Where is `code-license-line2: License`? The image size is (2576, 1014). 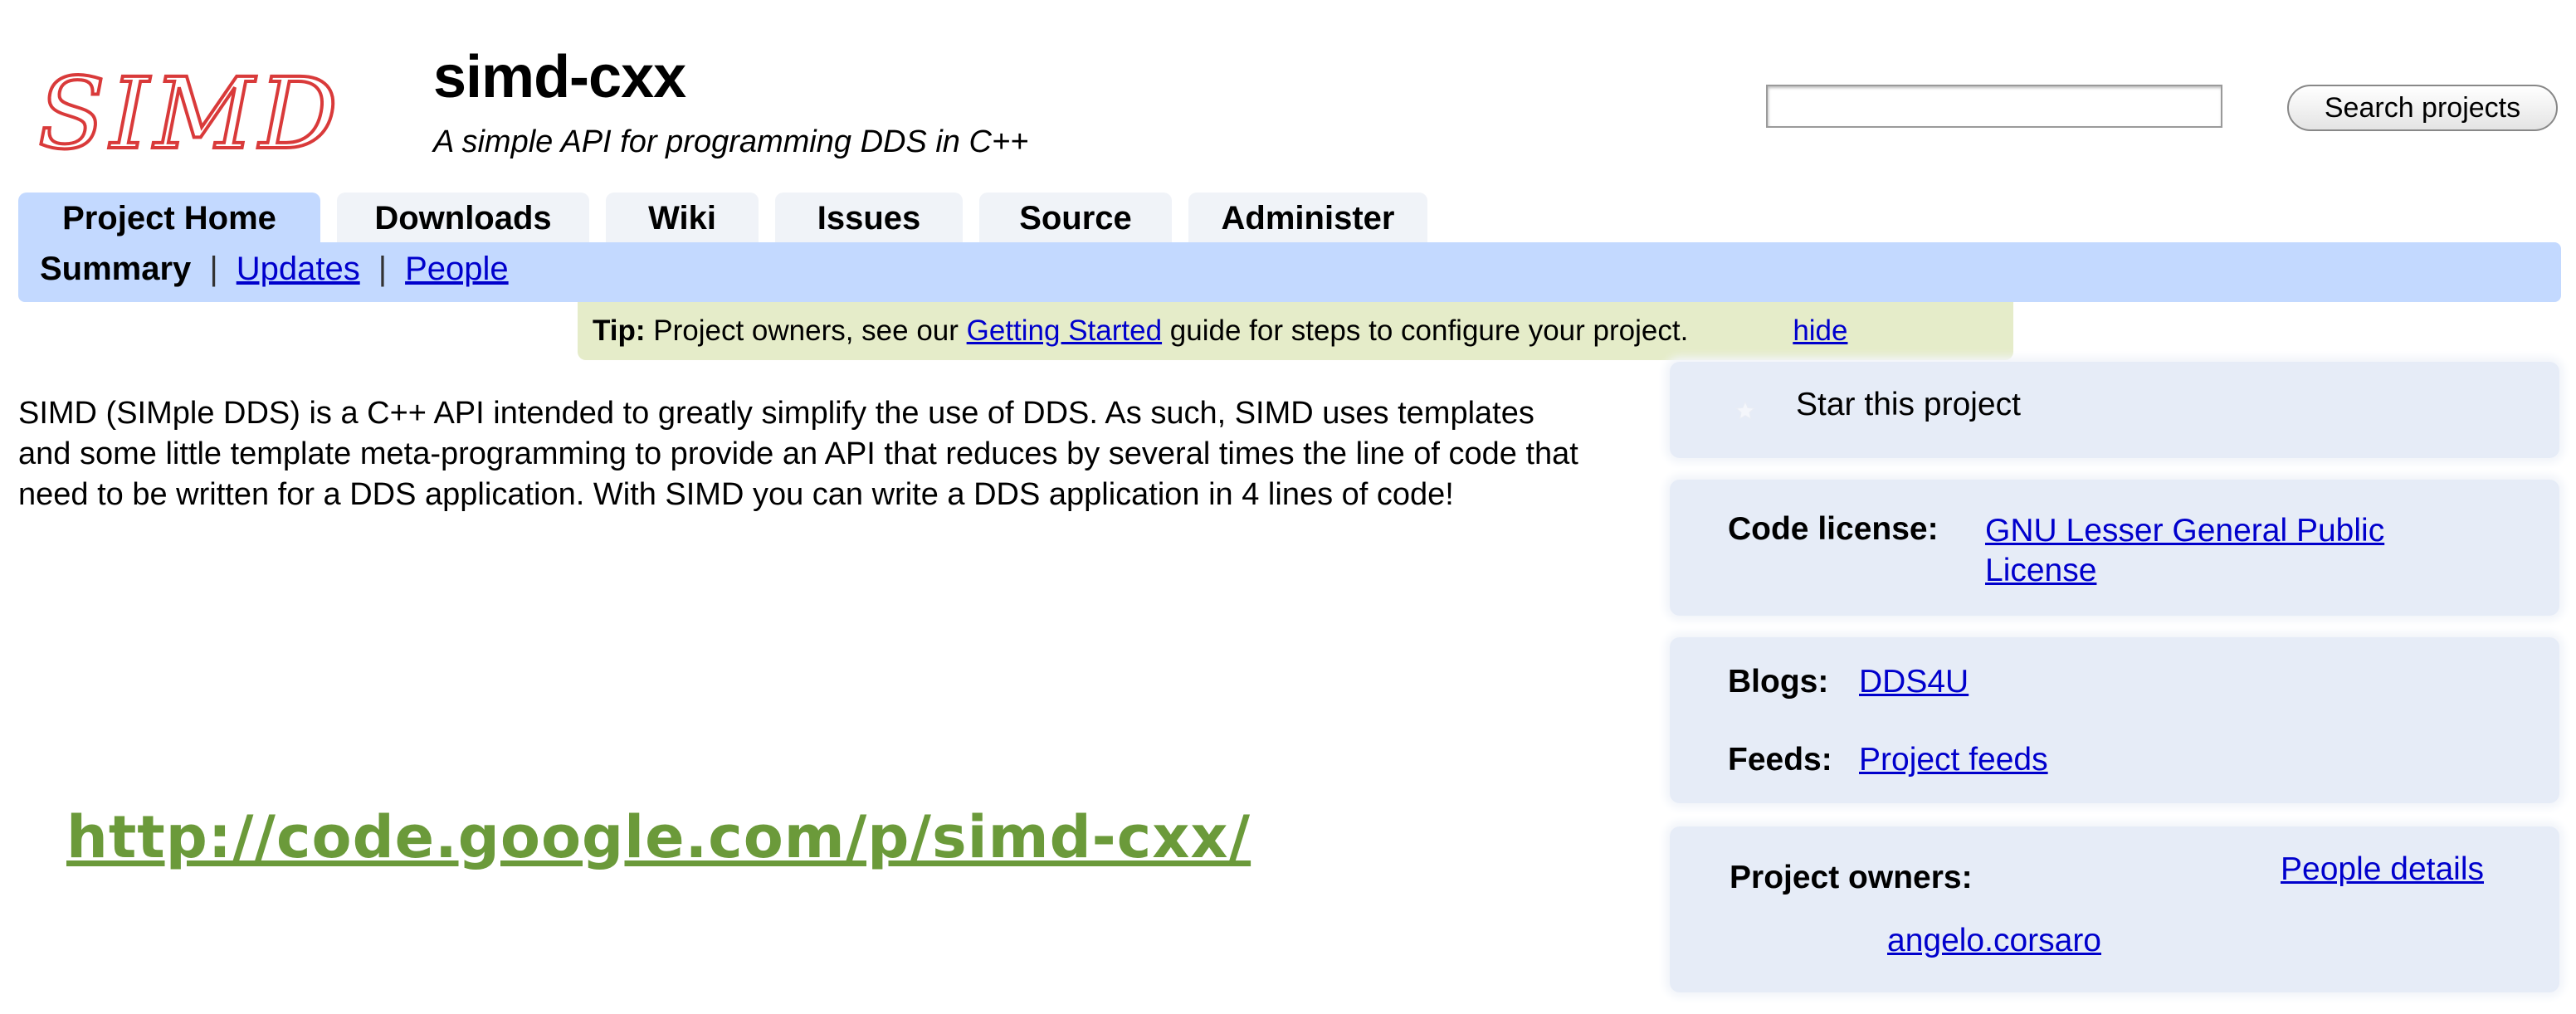 code-license-line2: License is located at coordinates (2041, 570).